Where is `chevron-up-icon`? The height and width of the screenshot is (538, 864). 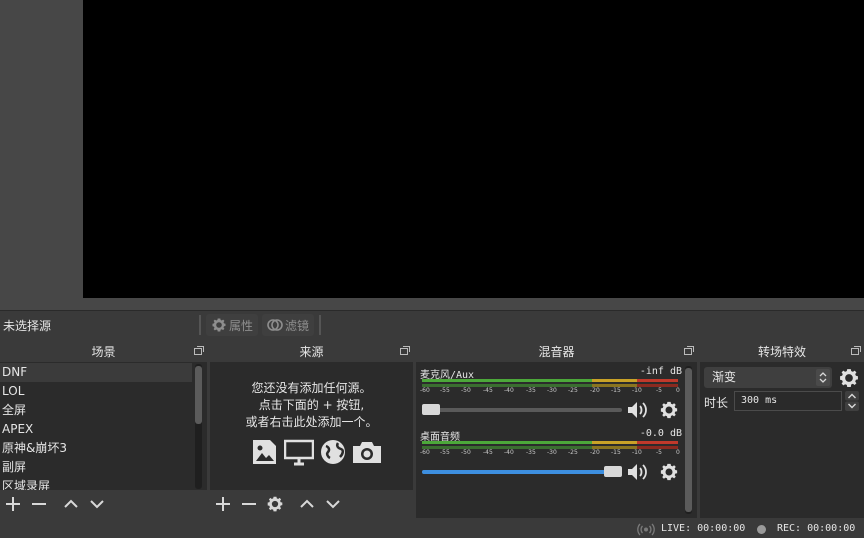 chevron-up-icon is located at coordinates (307, 503).